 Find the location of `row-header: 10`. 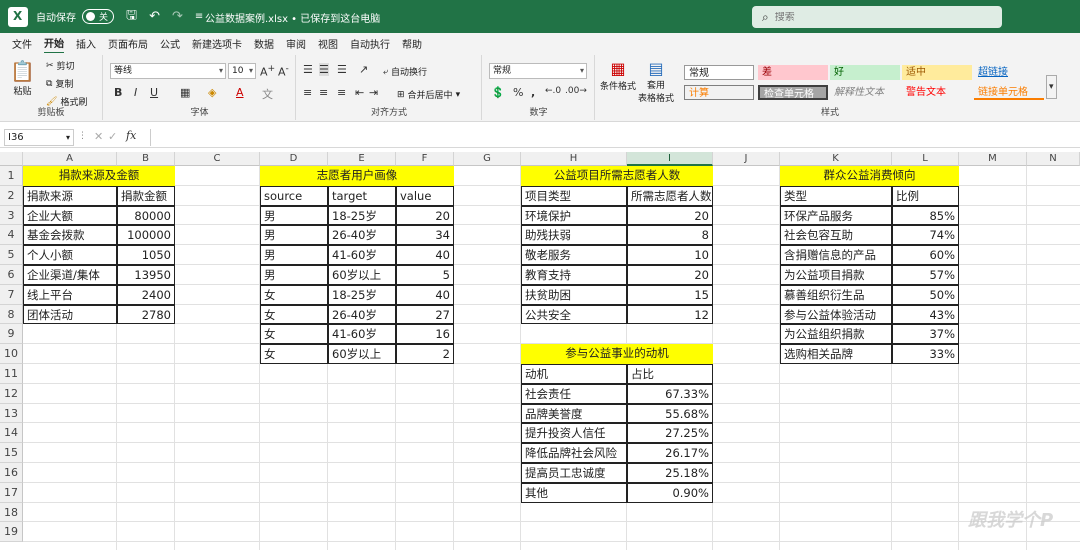

row-header: 10 is located at coordinates (11, 354).